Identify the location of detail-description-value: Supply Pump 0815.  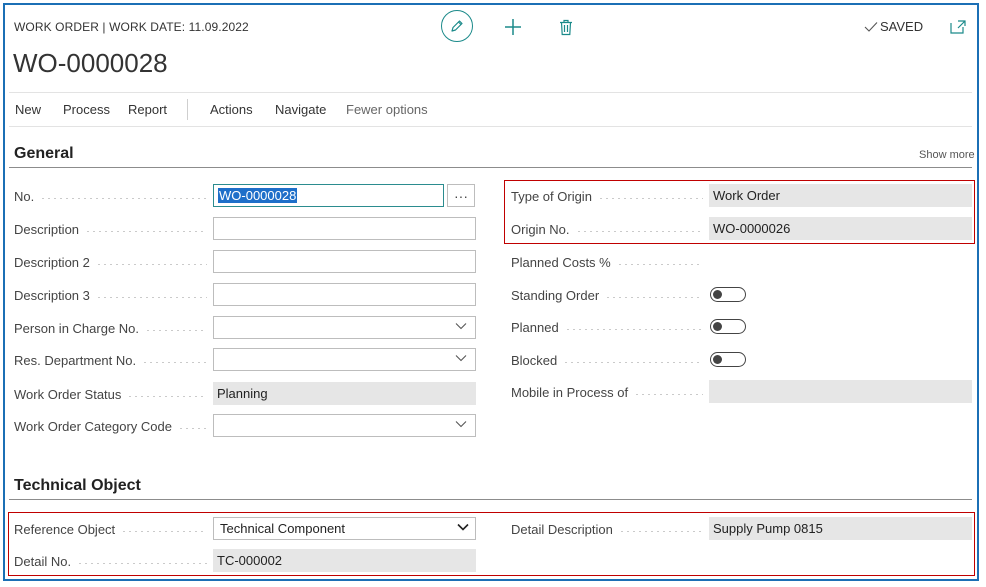
(840, 528).